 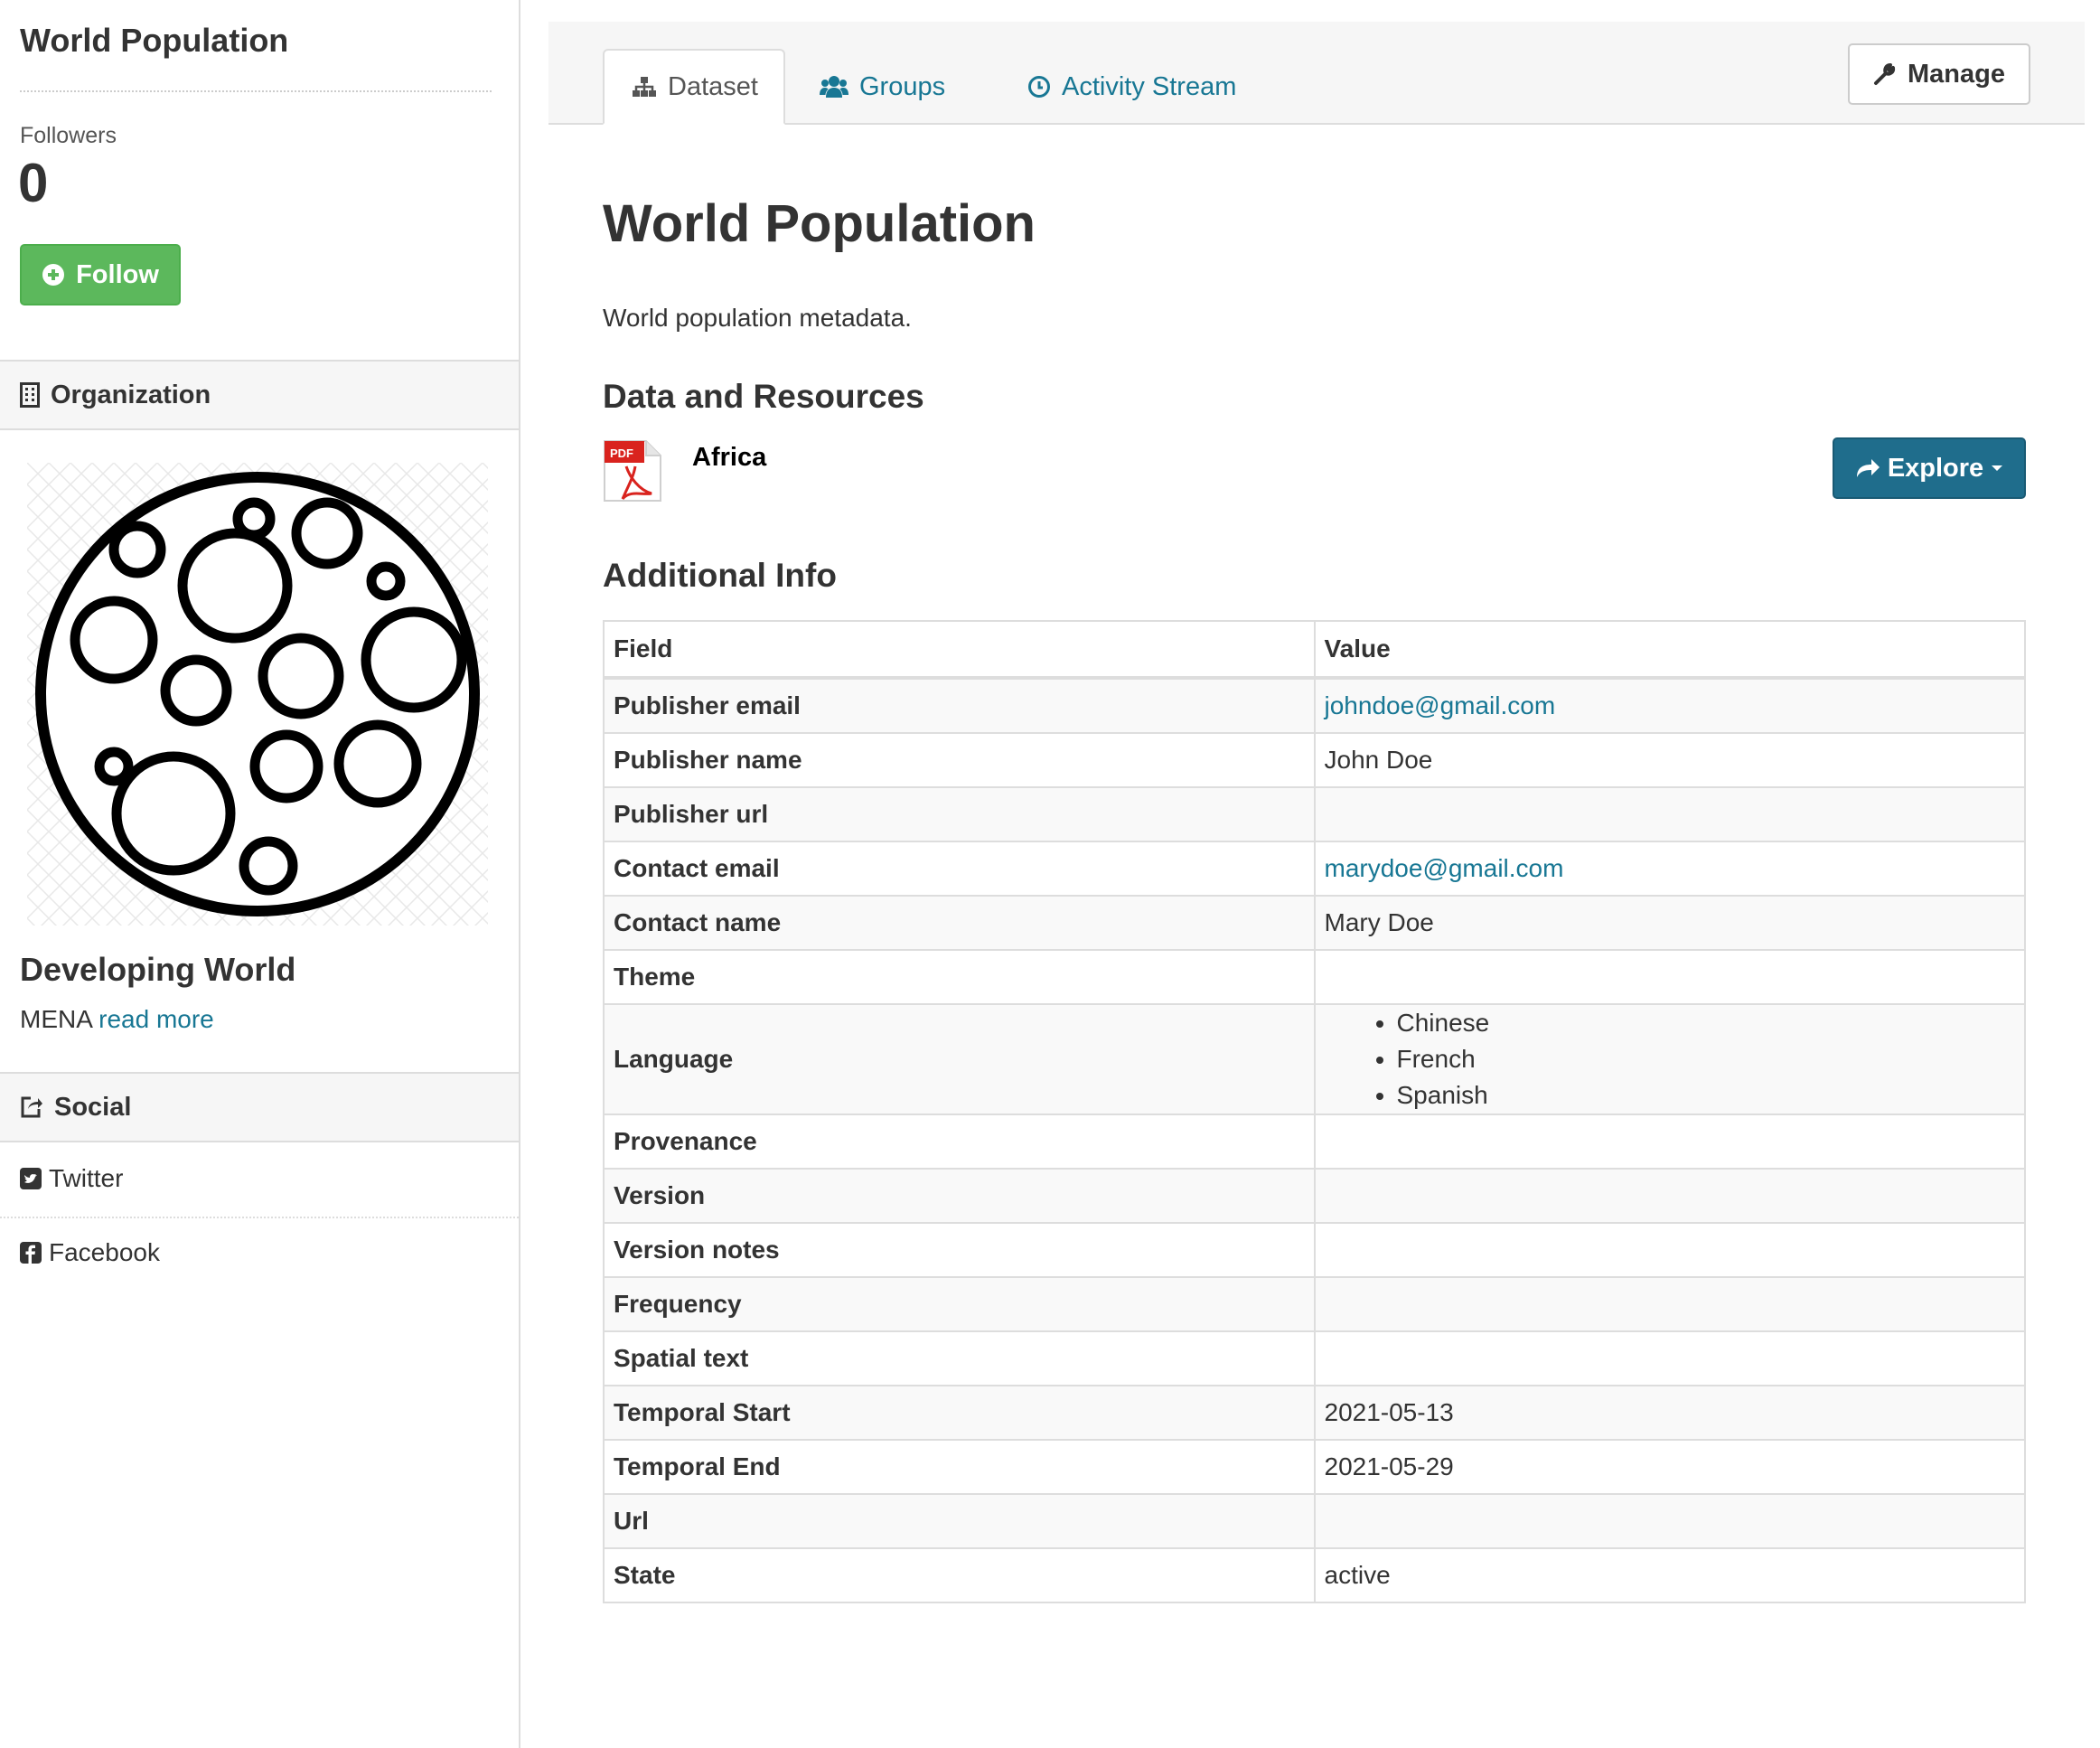 I want to click on column-header-value: Value, so click(x=1669, y=650).